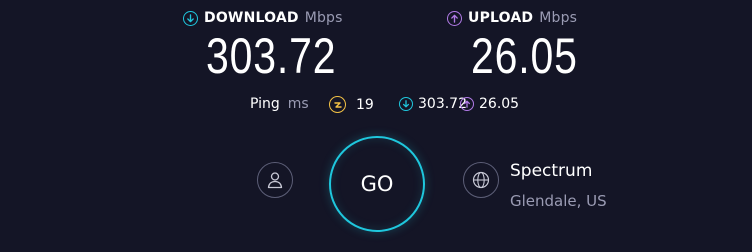 The height and width of the screenshot is (252, 752). I want to click on go-button: GO, so click(377, 184).